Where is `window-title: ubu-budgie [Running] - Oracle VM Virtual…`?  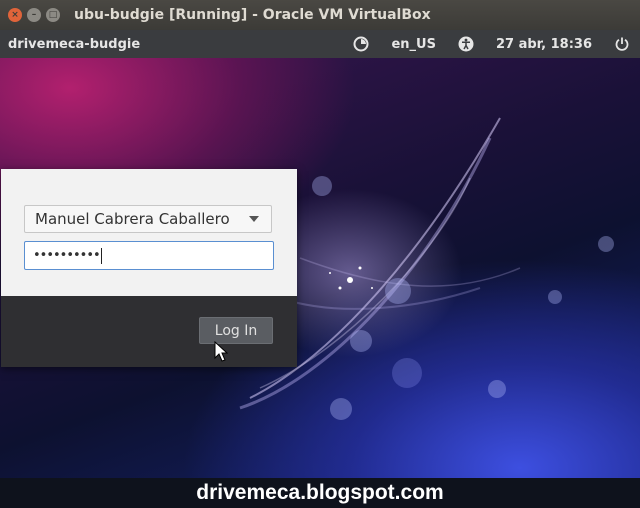 window-title: ubu-budgie [Running] - Oracle VM Virtual… is located at coordinates (252, 15).